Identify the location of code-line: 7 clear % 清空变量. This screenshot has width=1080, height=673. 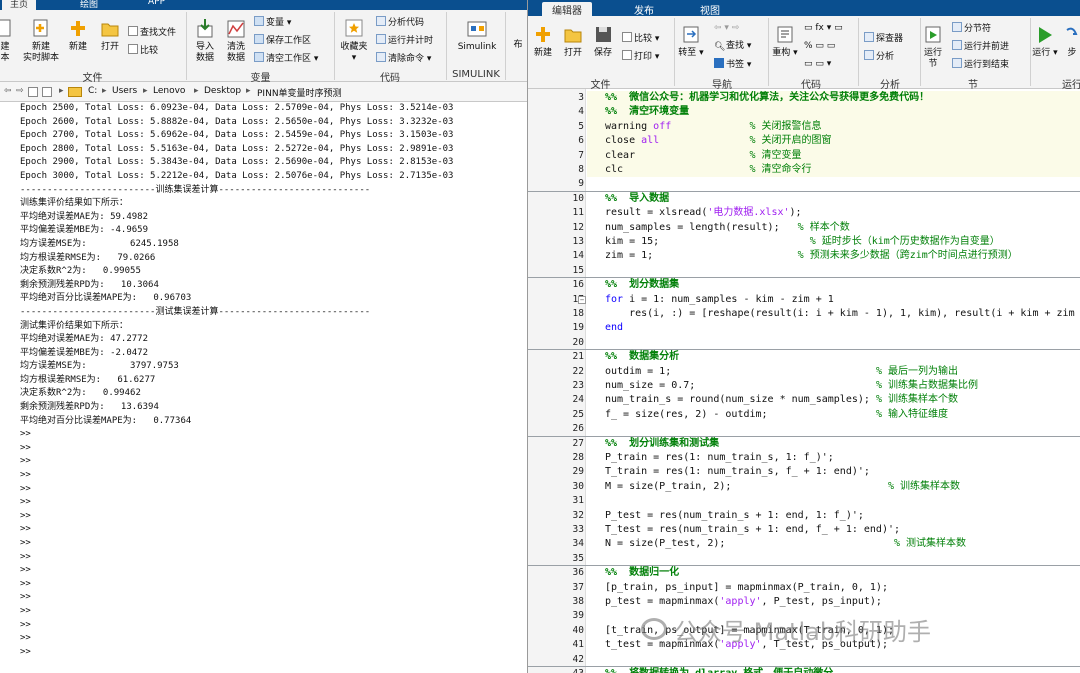
(804, 156).